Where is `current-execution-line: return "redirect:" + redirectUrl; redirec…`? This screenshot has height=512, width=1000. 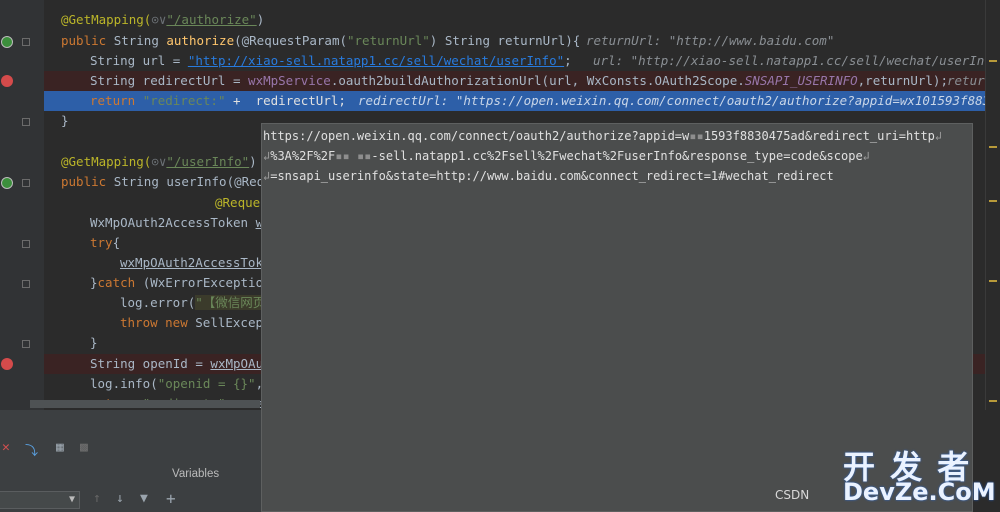
current-execution-line: return "redirect:" + redirectUrl; redirec… is located at coordinates (522, 101).